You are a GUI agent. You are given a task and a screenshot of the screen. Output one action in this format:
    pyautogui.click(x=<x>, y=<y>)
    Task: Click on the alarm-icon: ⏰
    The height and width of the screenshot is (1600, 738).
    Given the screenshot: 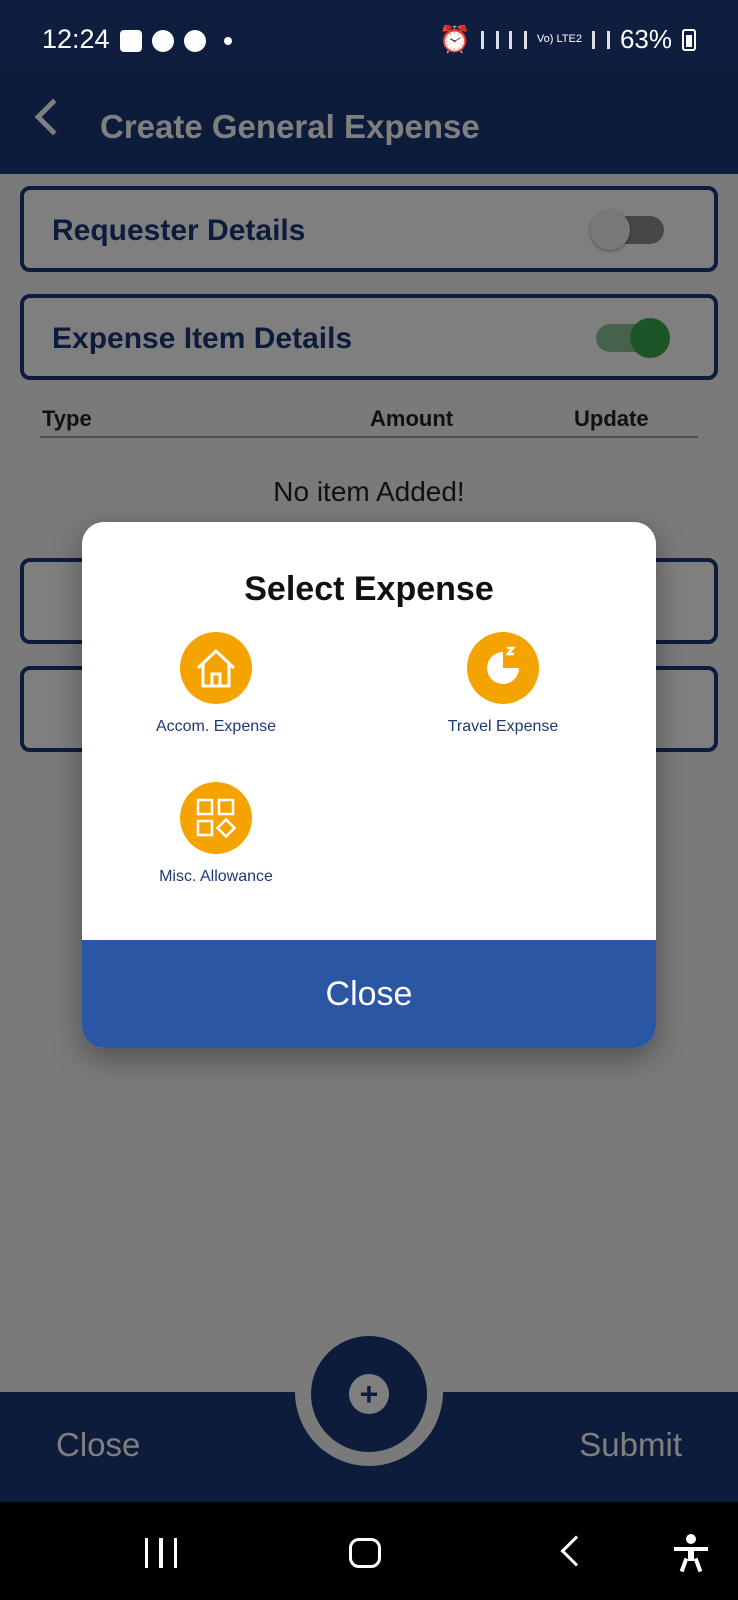 What is the action you would take?
    pyautogui.click(x=454, y=39)
    